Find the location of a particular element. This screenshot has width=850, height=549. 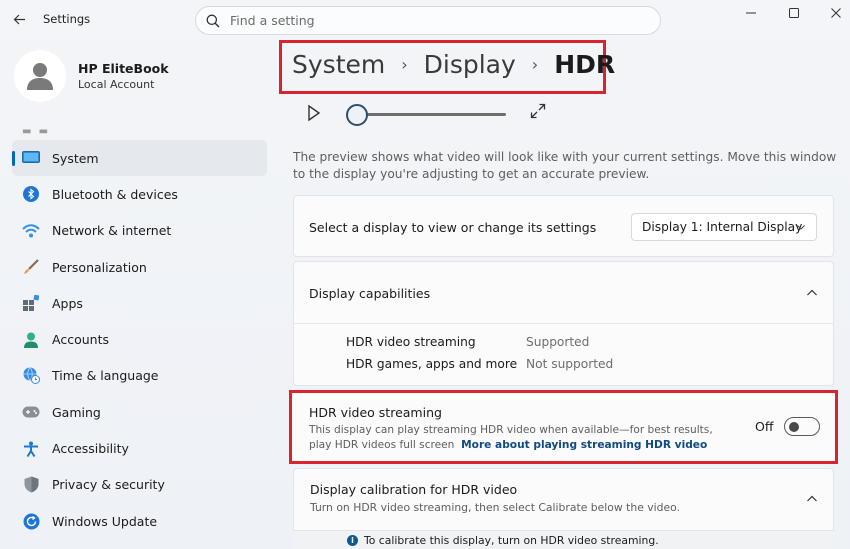

sidebar-item-label: Gaming is located at coordinates (76, 412).